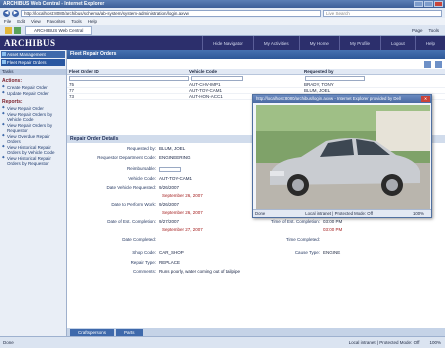 The width and height of the screenshot is (445, 348). I want to click on field-shop: Shop Code: CAR_SHOP, so click(125, 253).